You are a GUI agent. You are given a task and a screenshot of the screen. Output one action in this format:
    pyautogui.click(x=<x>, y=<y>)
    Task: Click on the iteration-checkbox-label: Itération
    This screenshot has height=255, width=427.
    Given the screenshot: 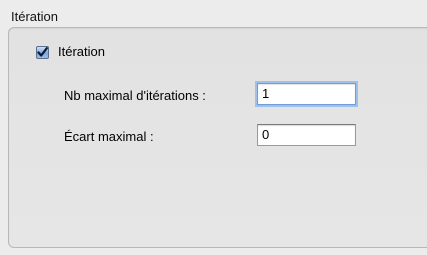 What is the action you would take?
    pyautogui.click(x=81, y=51)
    